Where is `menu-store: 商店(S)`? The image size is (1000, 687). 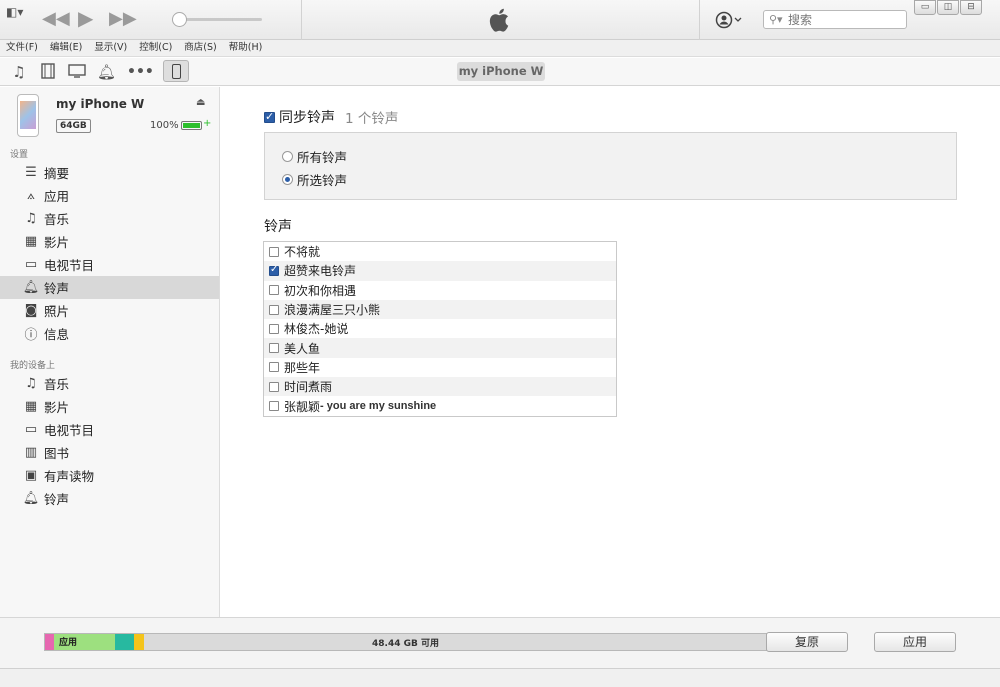 menu-store: 商店(S) is located at coordinates (200, 48).